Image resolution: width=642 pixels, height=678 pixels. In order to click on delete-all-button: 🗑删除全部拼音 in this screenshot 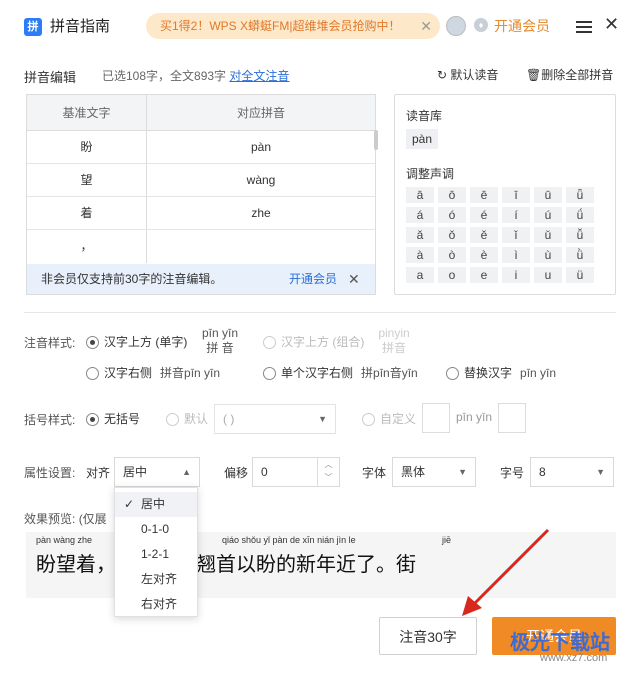, I will do `click(569, 74)`.